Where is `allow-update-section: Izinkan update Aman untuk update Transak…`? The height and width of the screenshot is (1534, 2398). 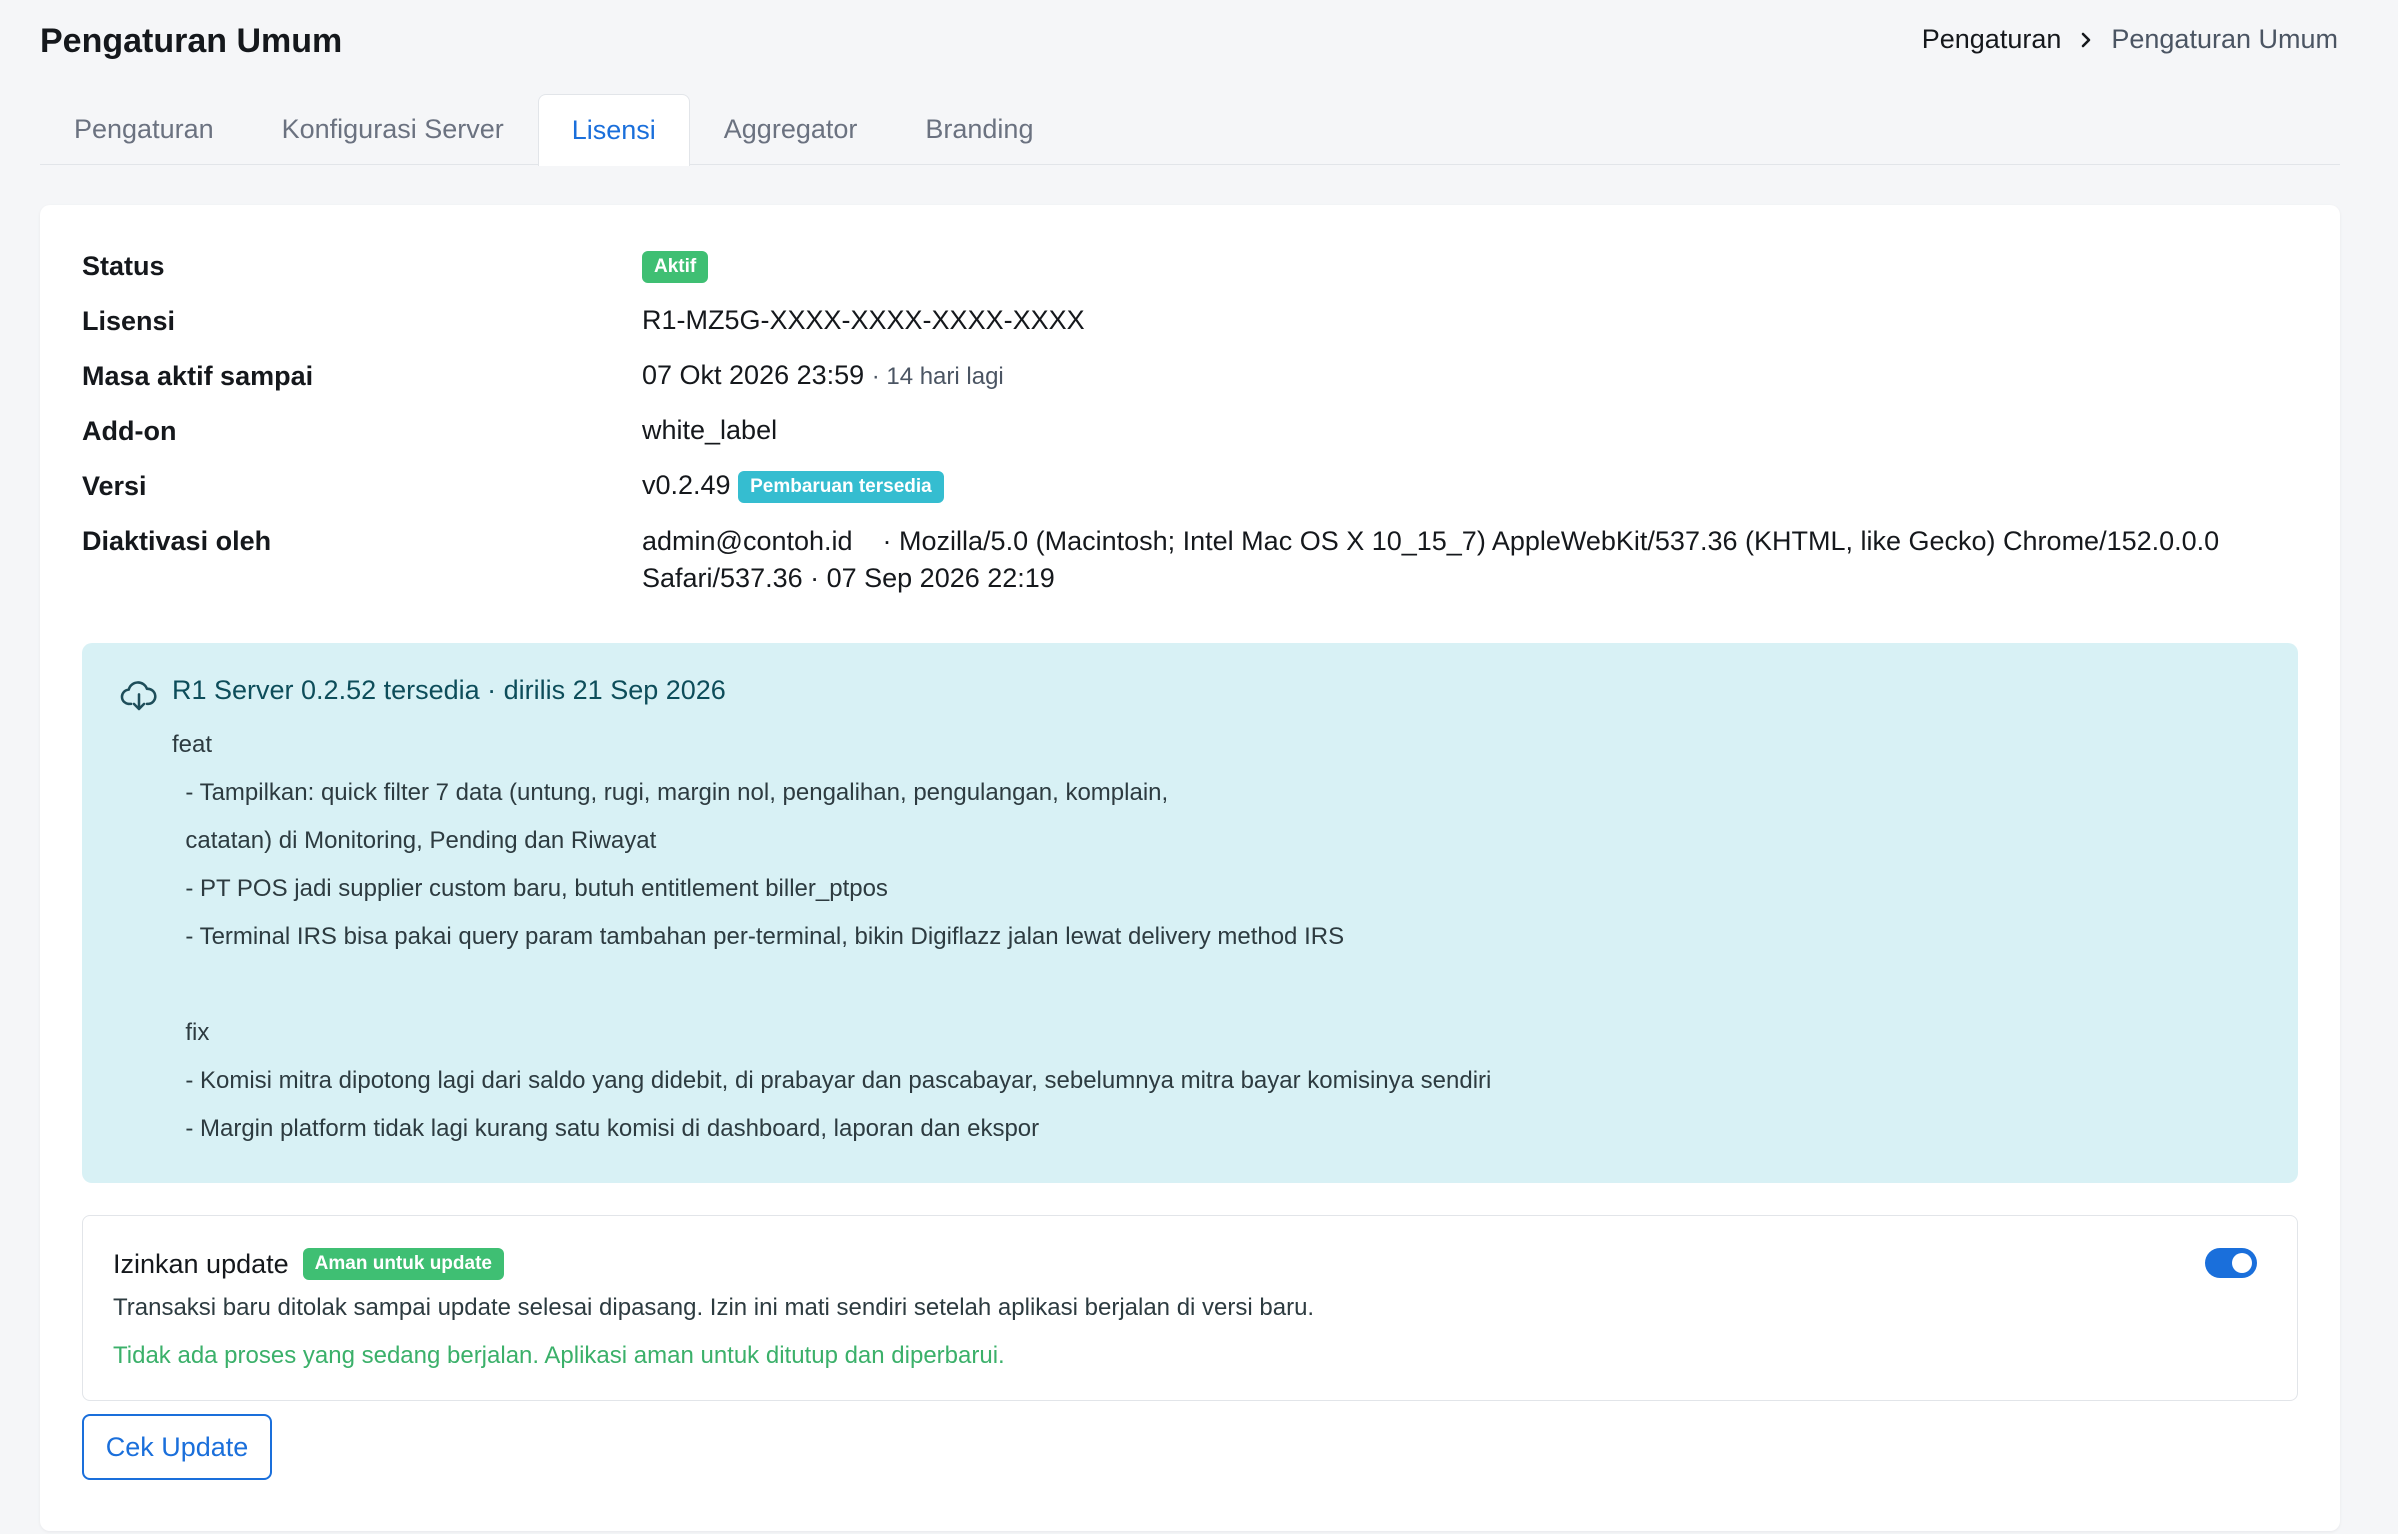 allow-update-section: Izinkan update Aman untuk update Transak… is located at coordinates (1190, 1308).